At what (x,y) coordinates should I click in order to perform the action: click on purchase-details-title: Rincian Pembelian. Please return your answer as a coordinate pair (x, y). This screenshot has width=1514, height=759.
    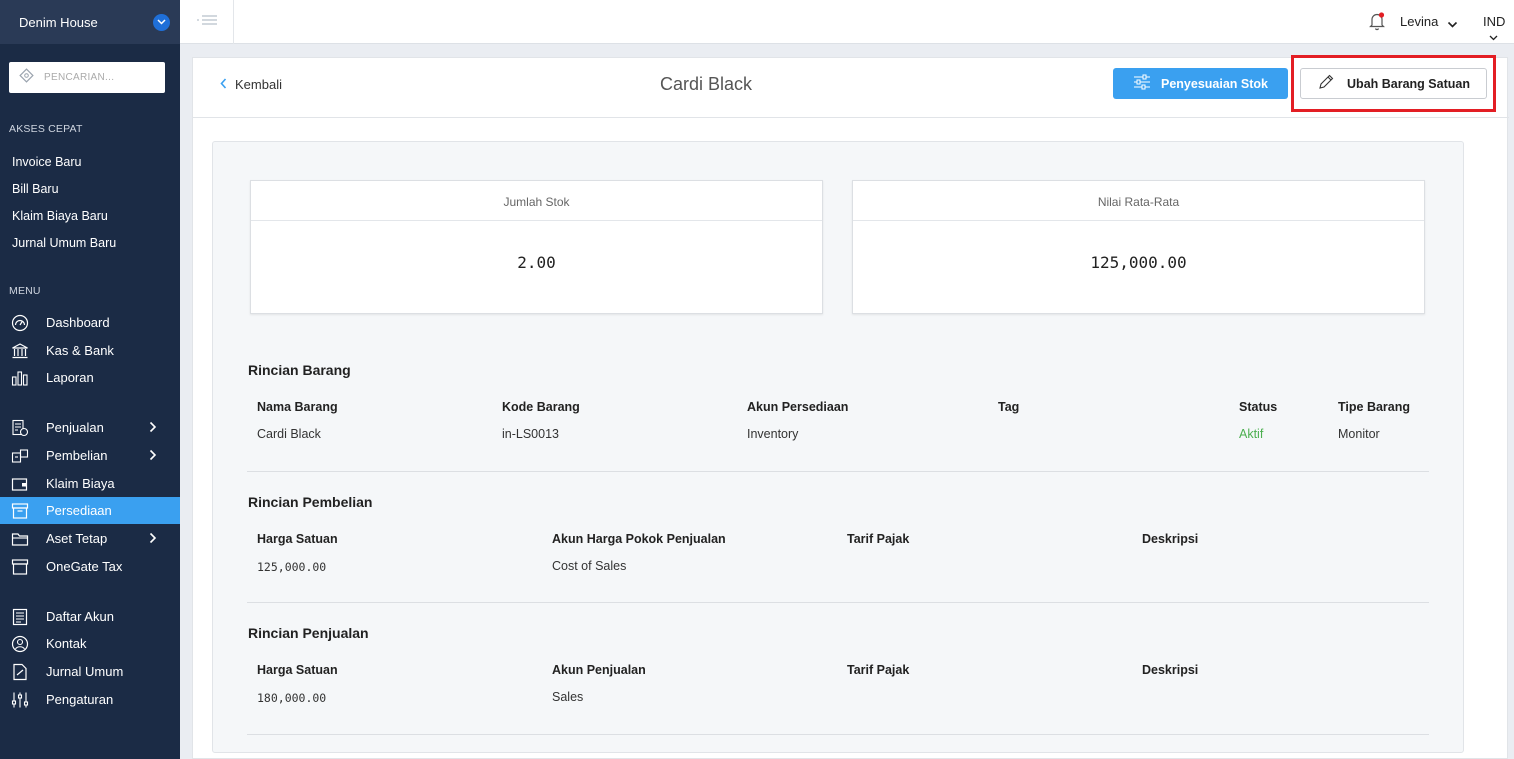
    Looking at the image, I should click on (310, 502).